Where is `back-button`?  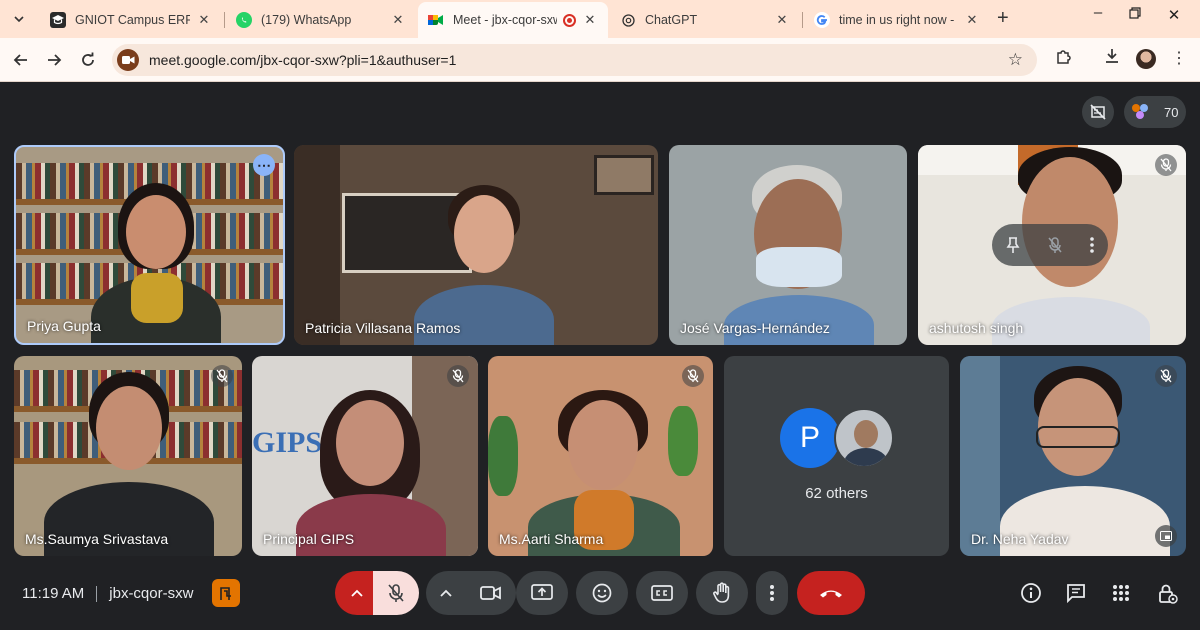
back-button is located at coordinates (21, 60).